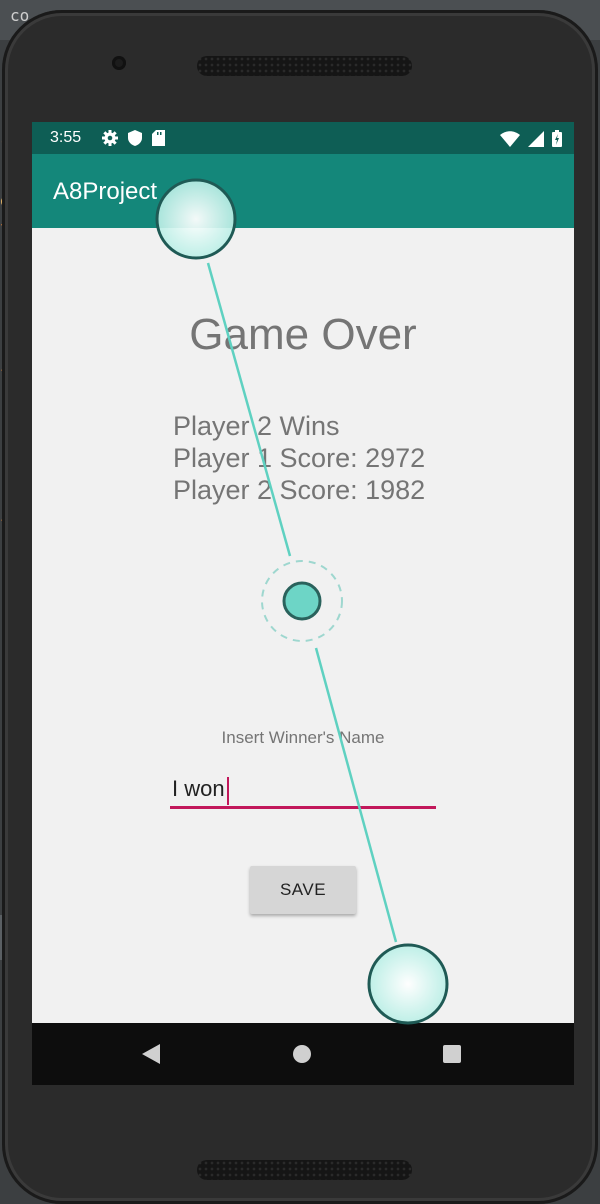  What do you see at coordinates (196, 219) in the screenshot?
I see `touch-point-top` at bounding box center [196, 219].